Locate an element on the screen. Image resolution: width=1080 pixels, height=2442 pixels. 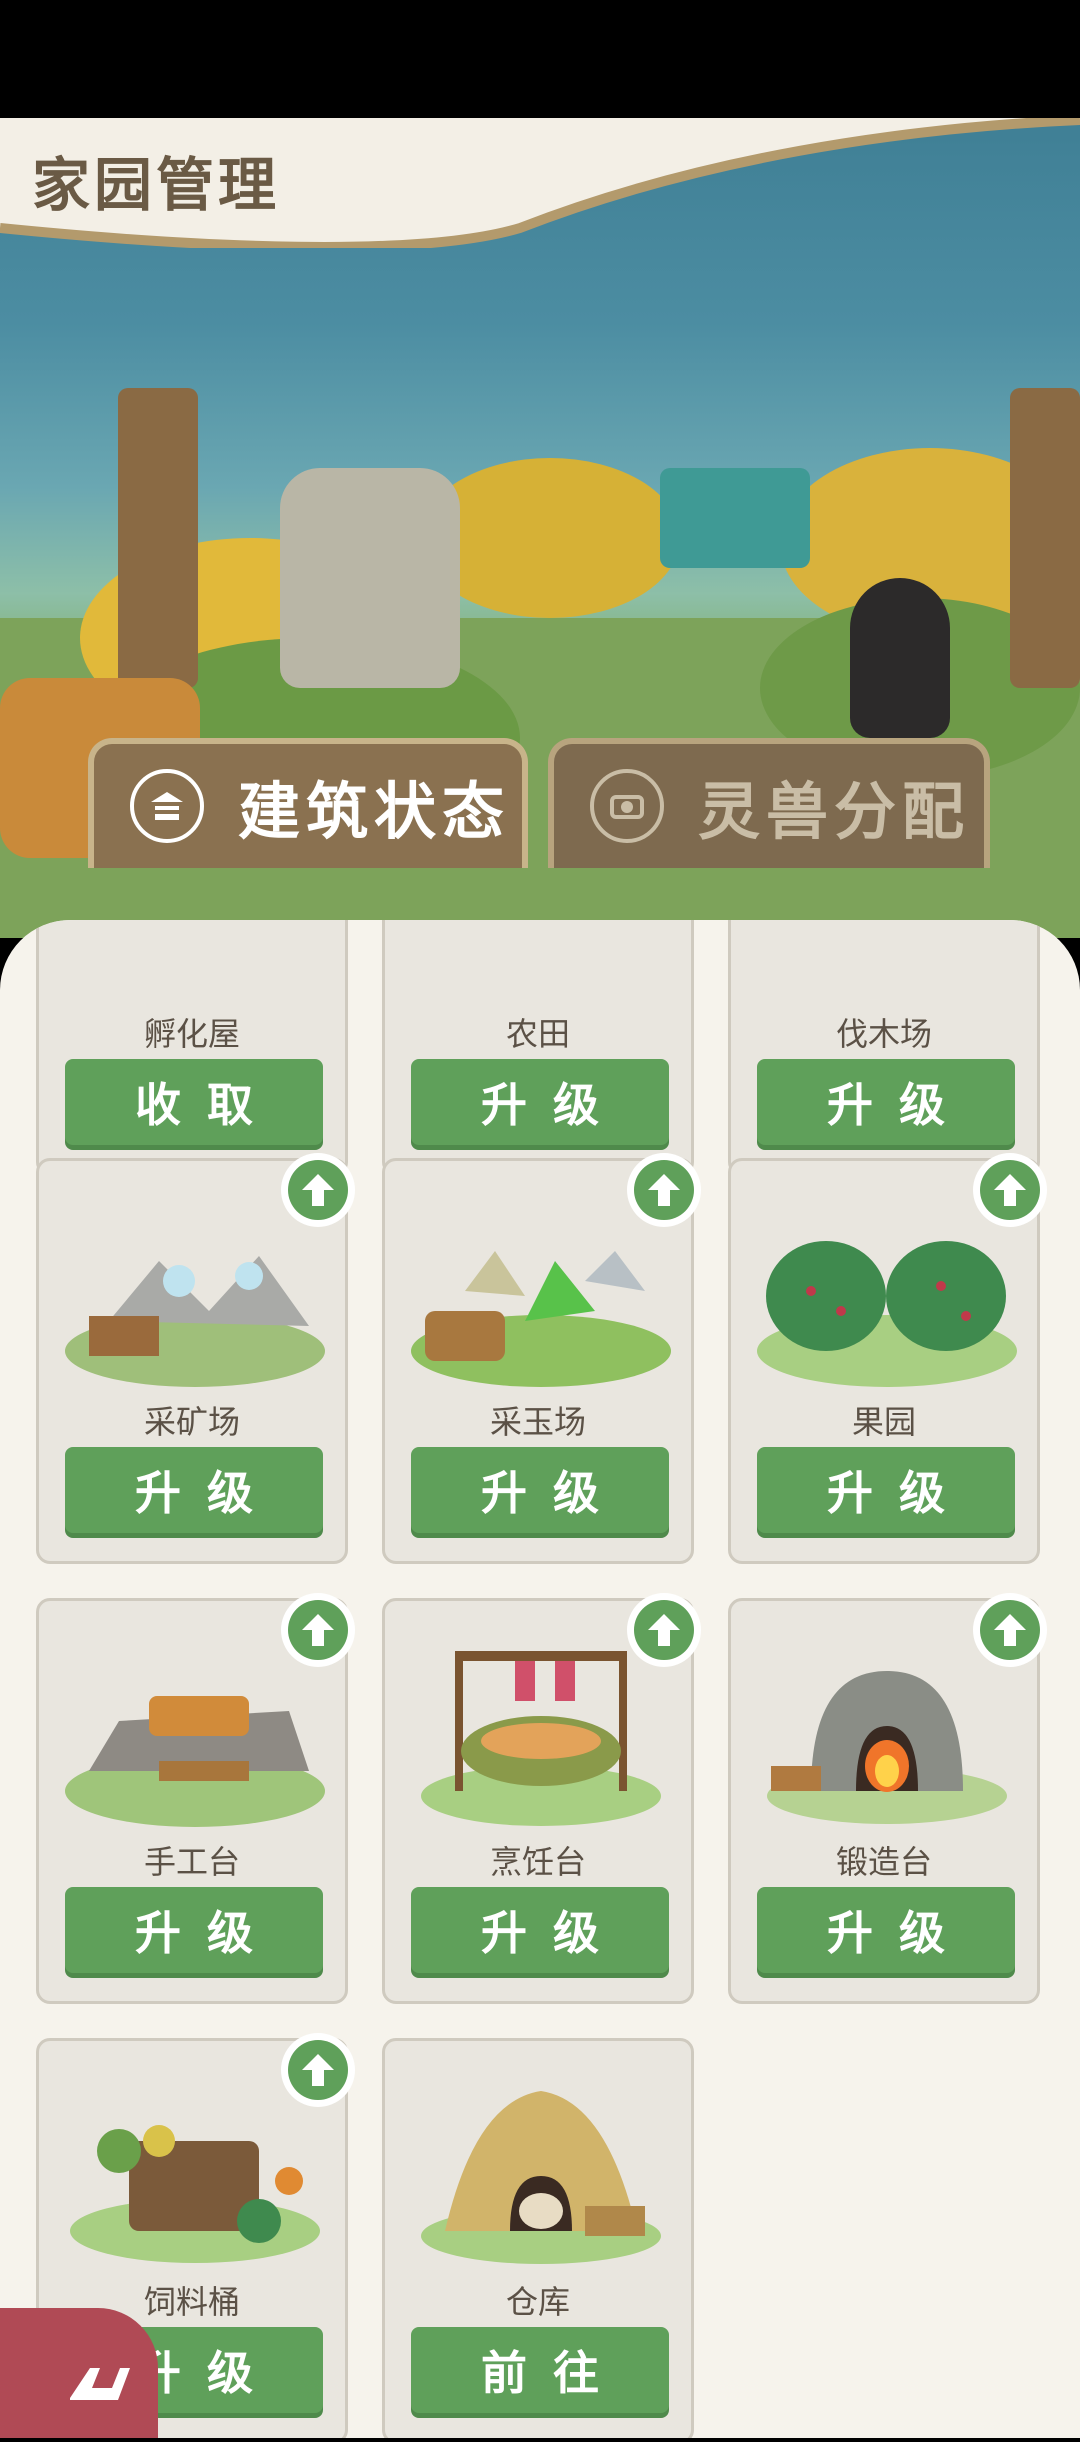
building-card-cooking-table: 烹饪台 升级 is located at coordinates (541, 1798).